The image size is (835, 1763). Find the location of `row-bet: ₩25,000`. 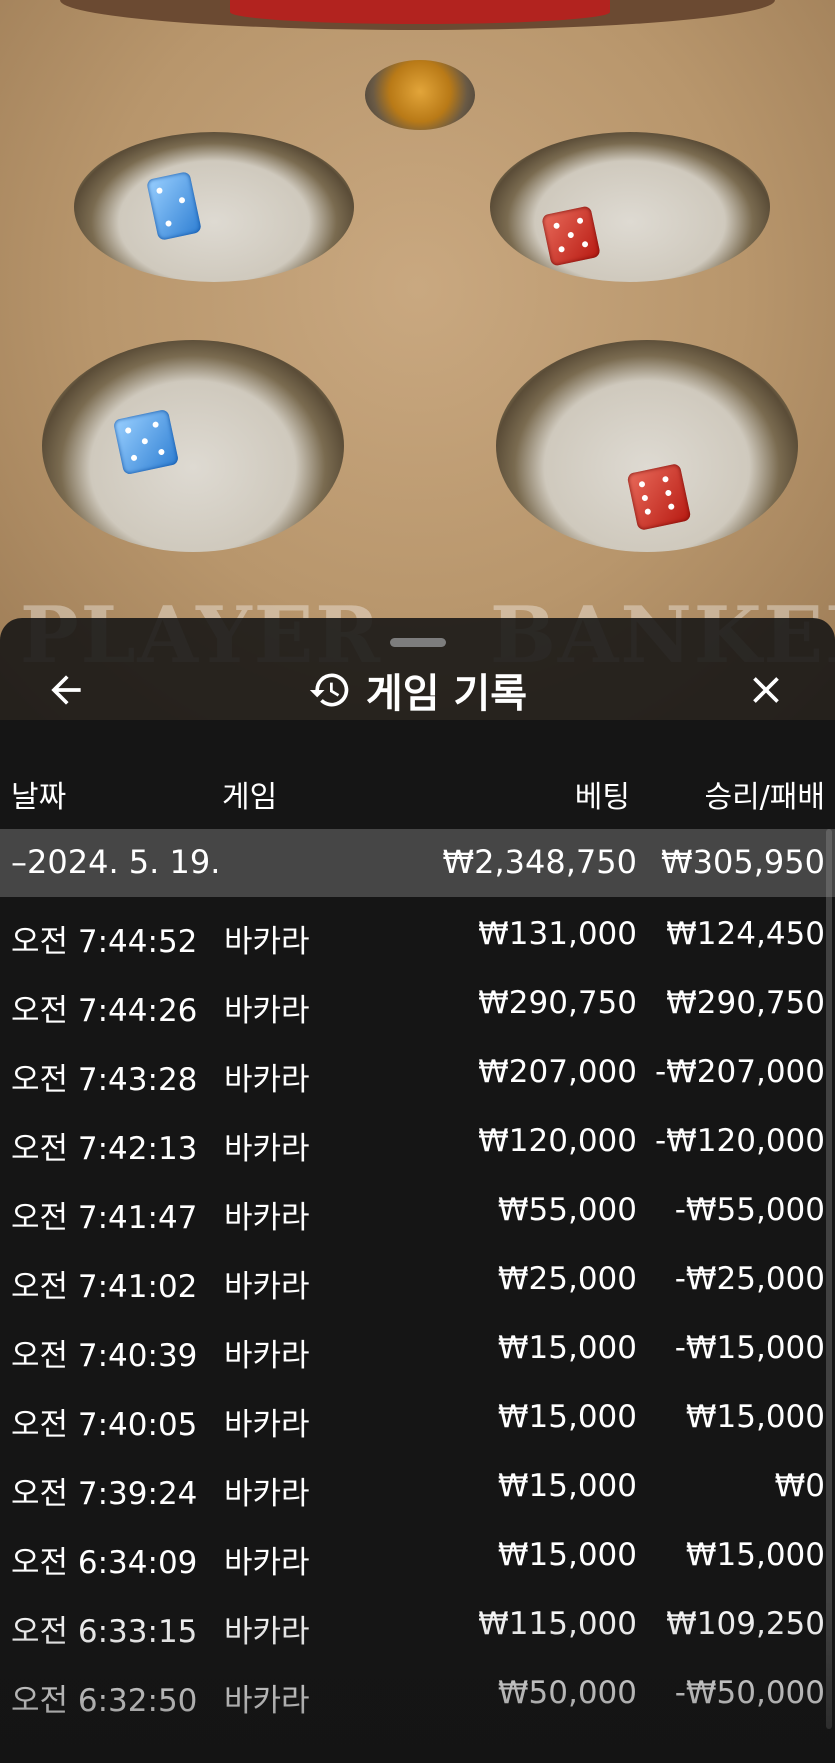

row-bet: ₩25,000 is located at coordinates (567, 1279).